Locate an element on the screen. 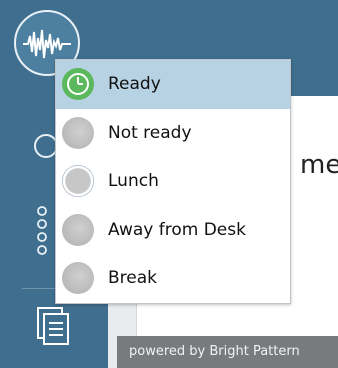 This screenshot has width=338, height=368. status-item-lunch: Lunch is located at coordinates (173, 181).